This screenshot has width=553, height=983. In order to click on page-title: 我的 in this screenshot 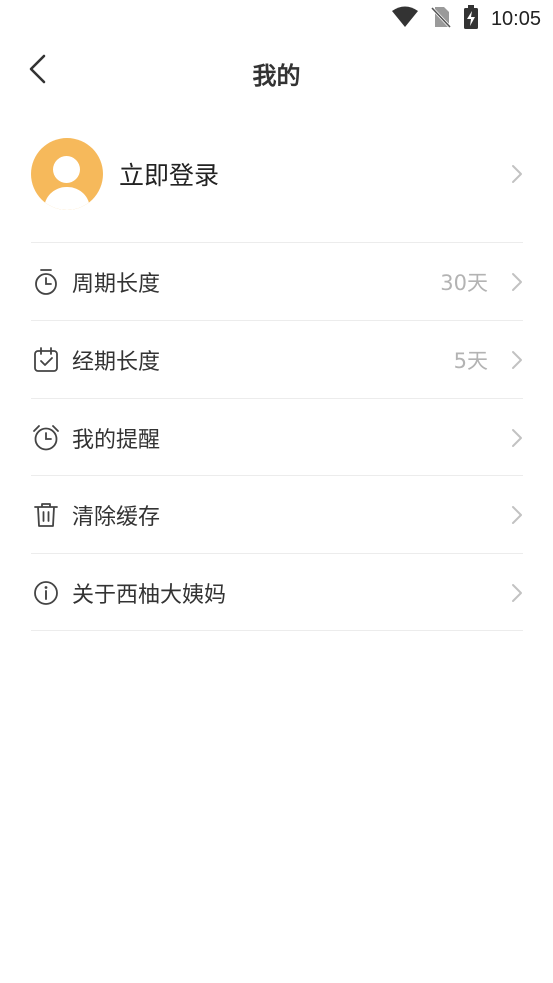, I will do `click(276, 76)`.